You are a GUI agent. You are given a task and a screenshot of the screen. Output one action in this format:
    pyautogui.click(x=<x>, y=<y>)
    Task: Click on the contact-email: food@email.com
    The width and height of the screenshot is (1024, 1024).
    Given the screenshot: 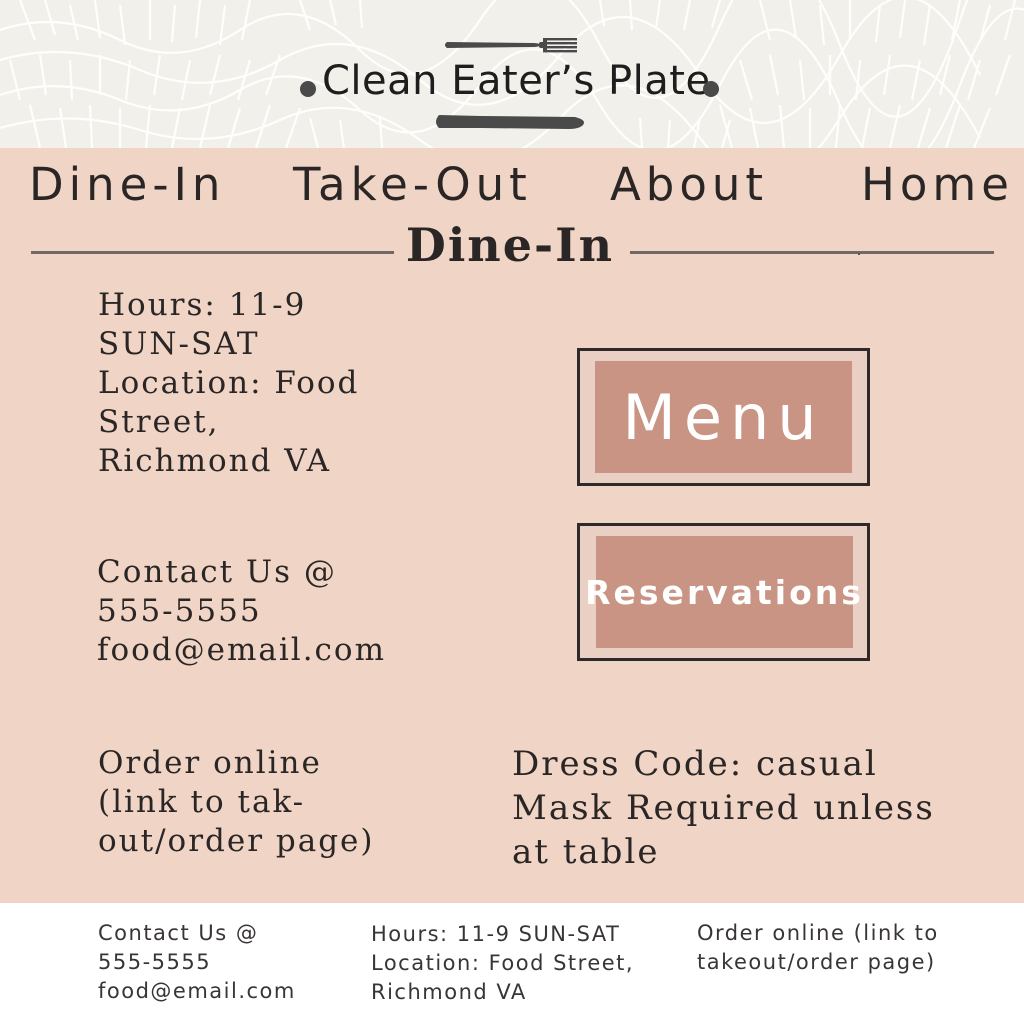 What is the action you would take?
    pyautogui.click(x=241, y=650)
    